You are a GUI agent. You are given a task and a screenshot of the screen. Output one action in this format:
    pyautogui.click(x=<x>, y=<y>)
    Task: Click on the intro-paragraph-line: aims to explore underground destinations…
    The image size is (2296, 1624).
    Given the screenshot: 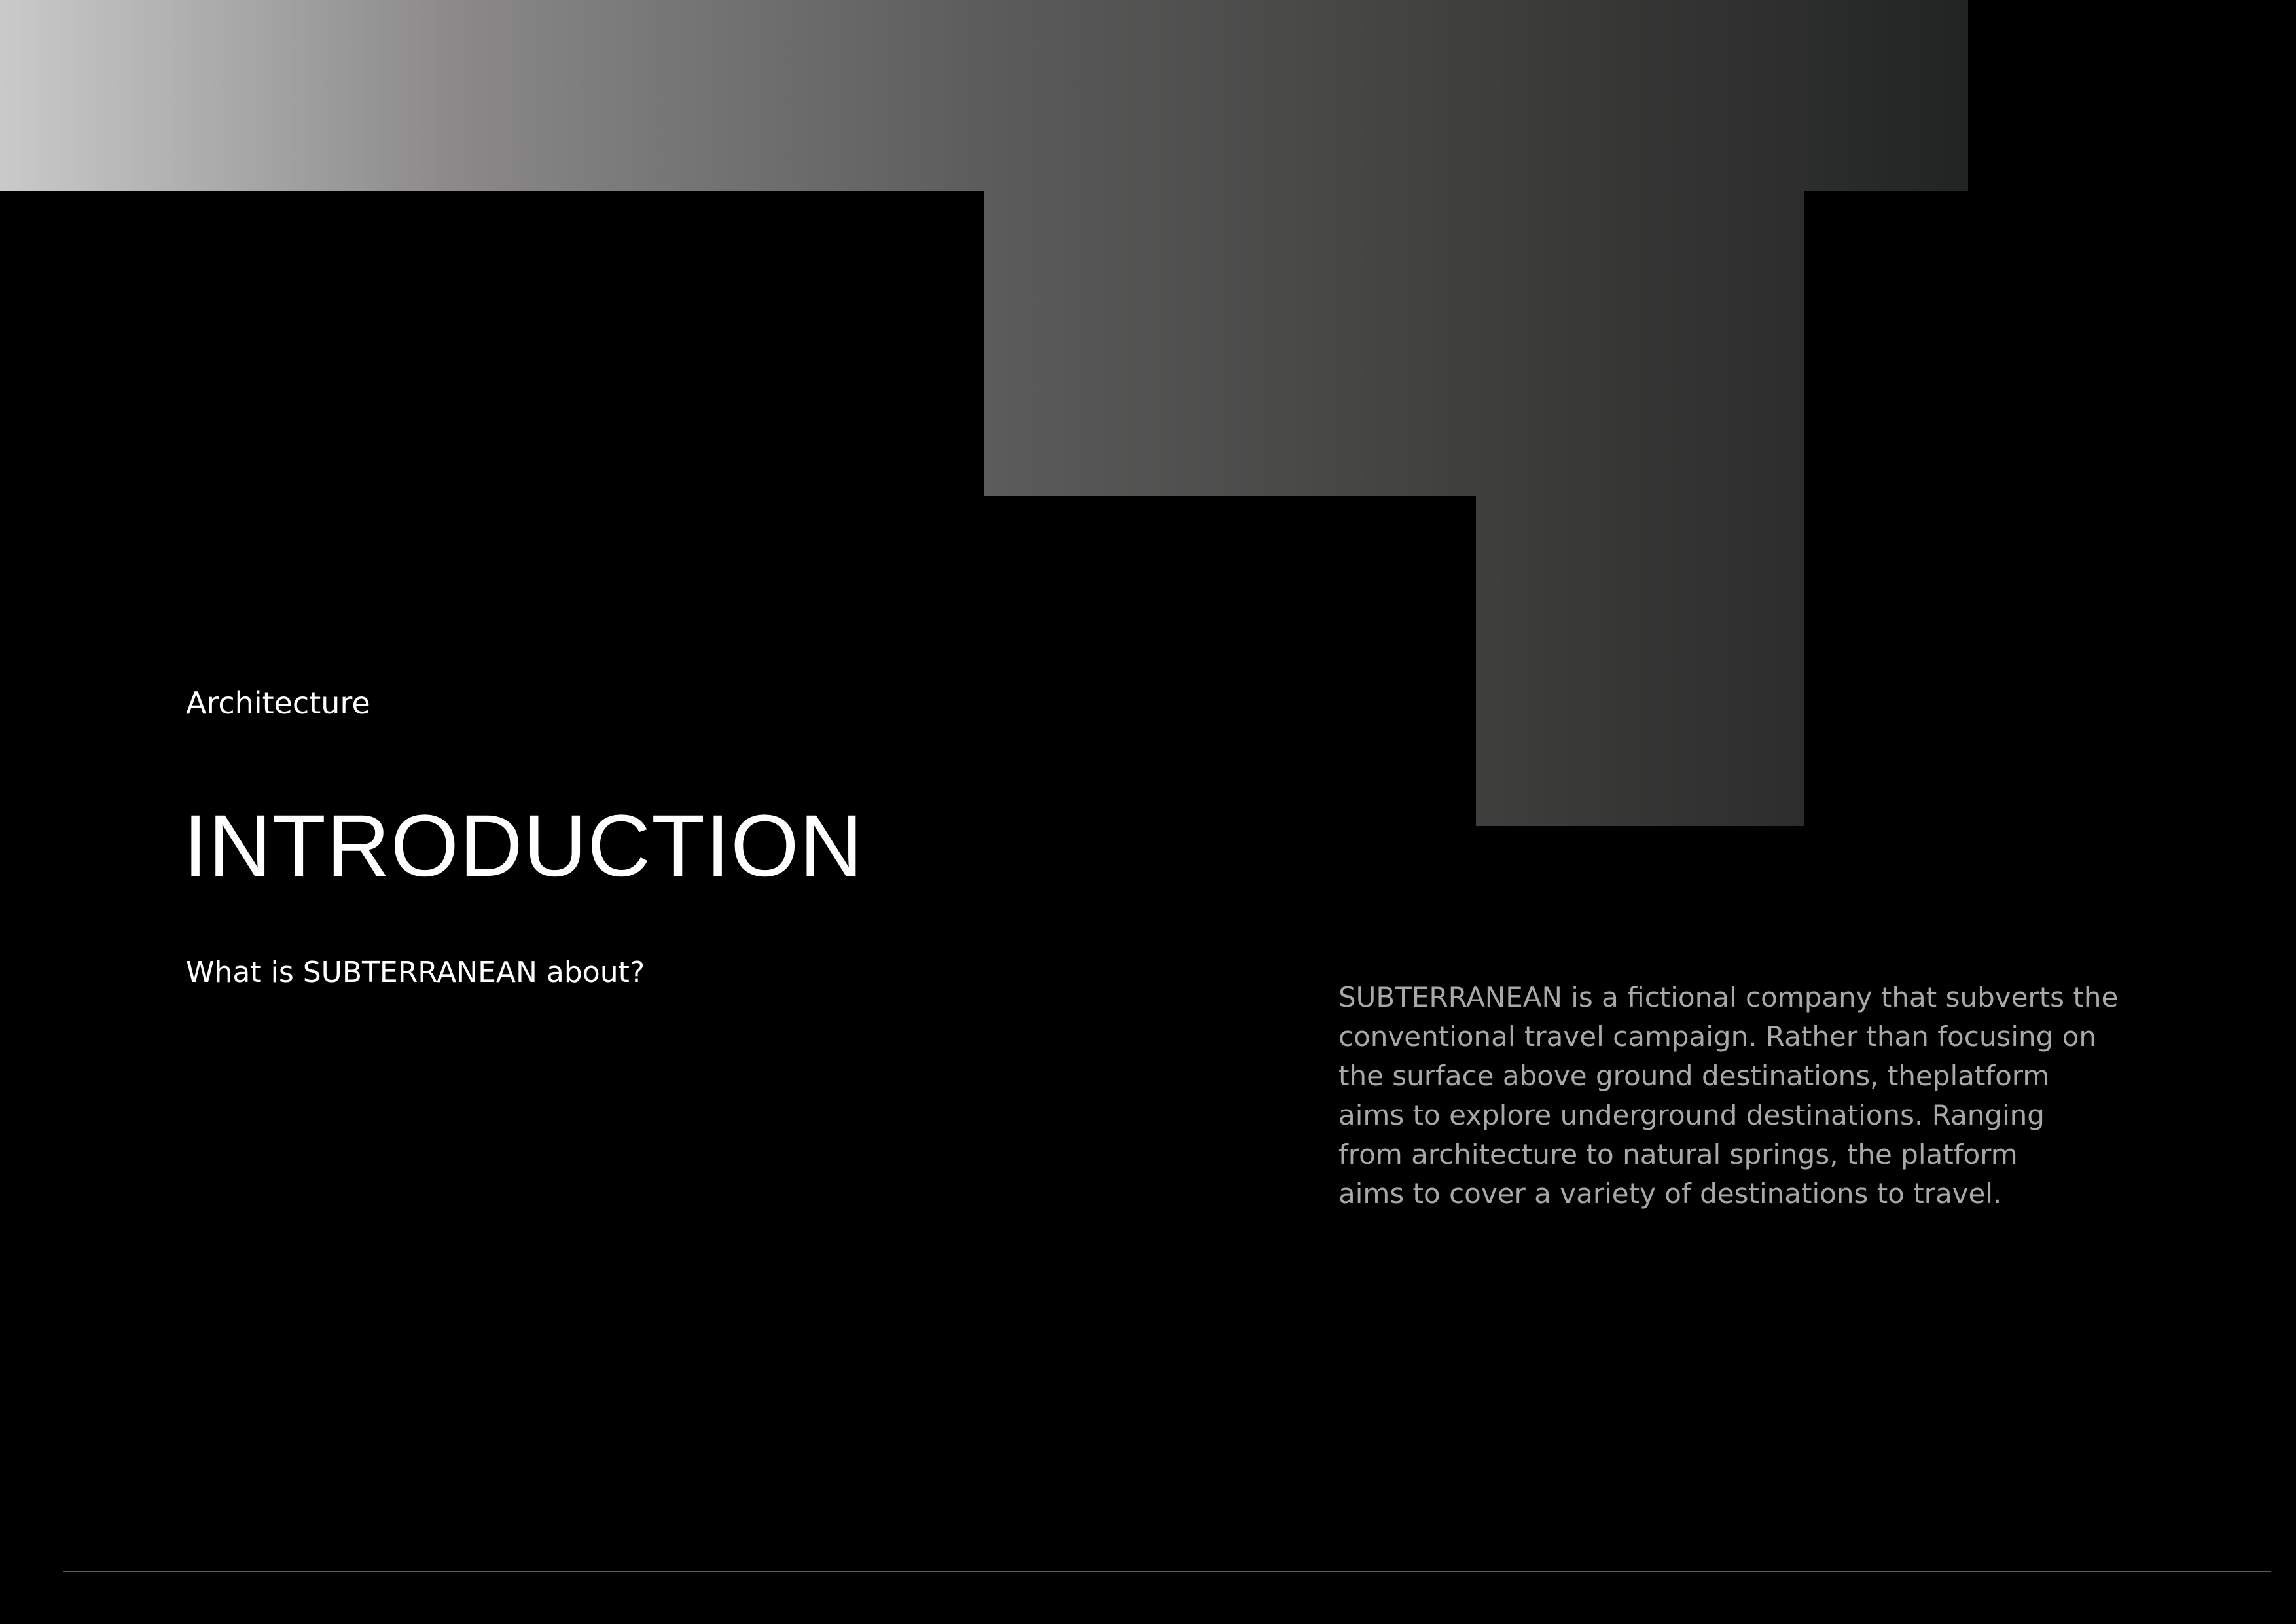 What is the action you would take?
    pyautogui.click(x=1691, y=1115)
    